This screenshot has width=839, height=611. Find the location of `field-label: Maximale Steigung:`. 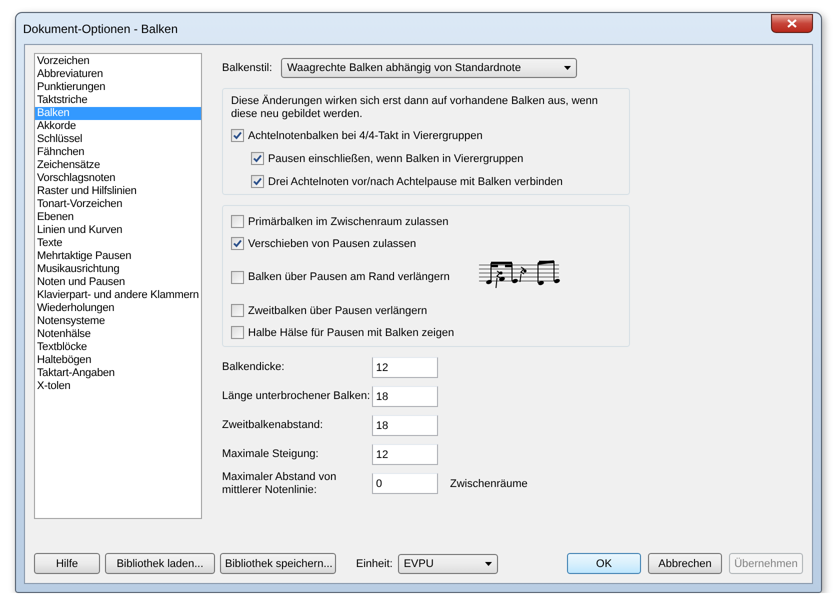

field-label: Maximale Steigung: is located at coordinates (271, 454).